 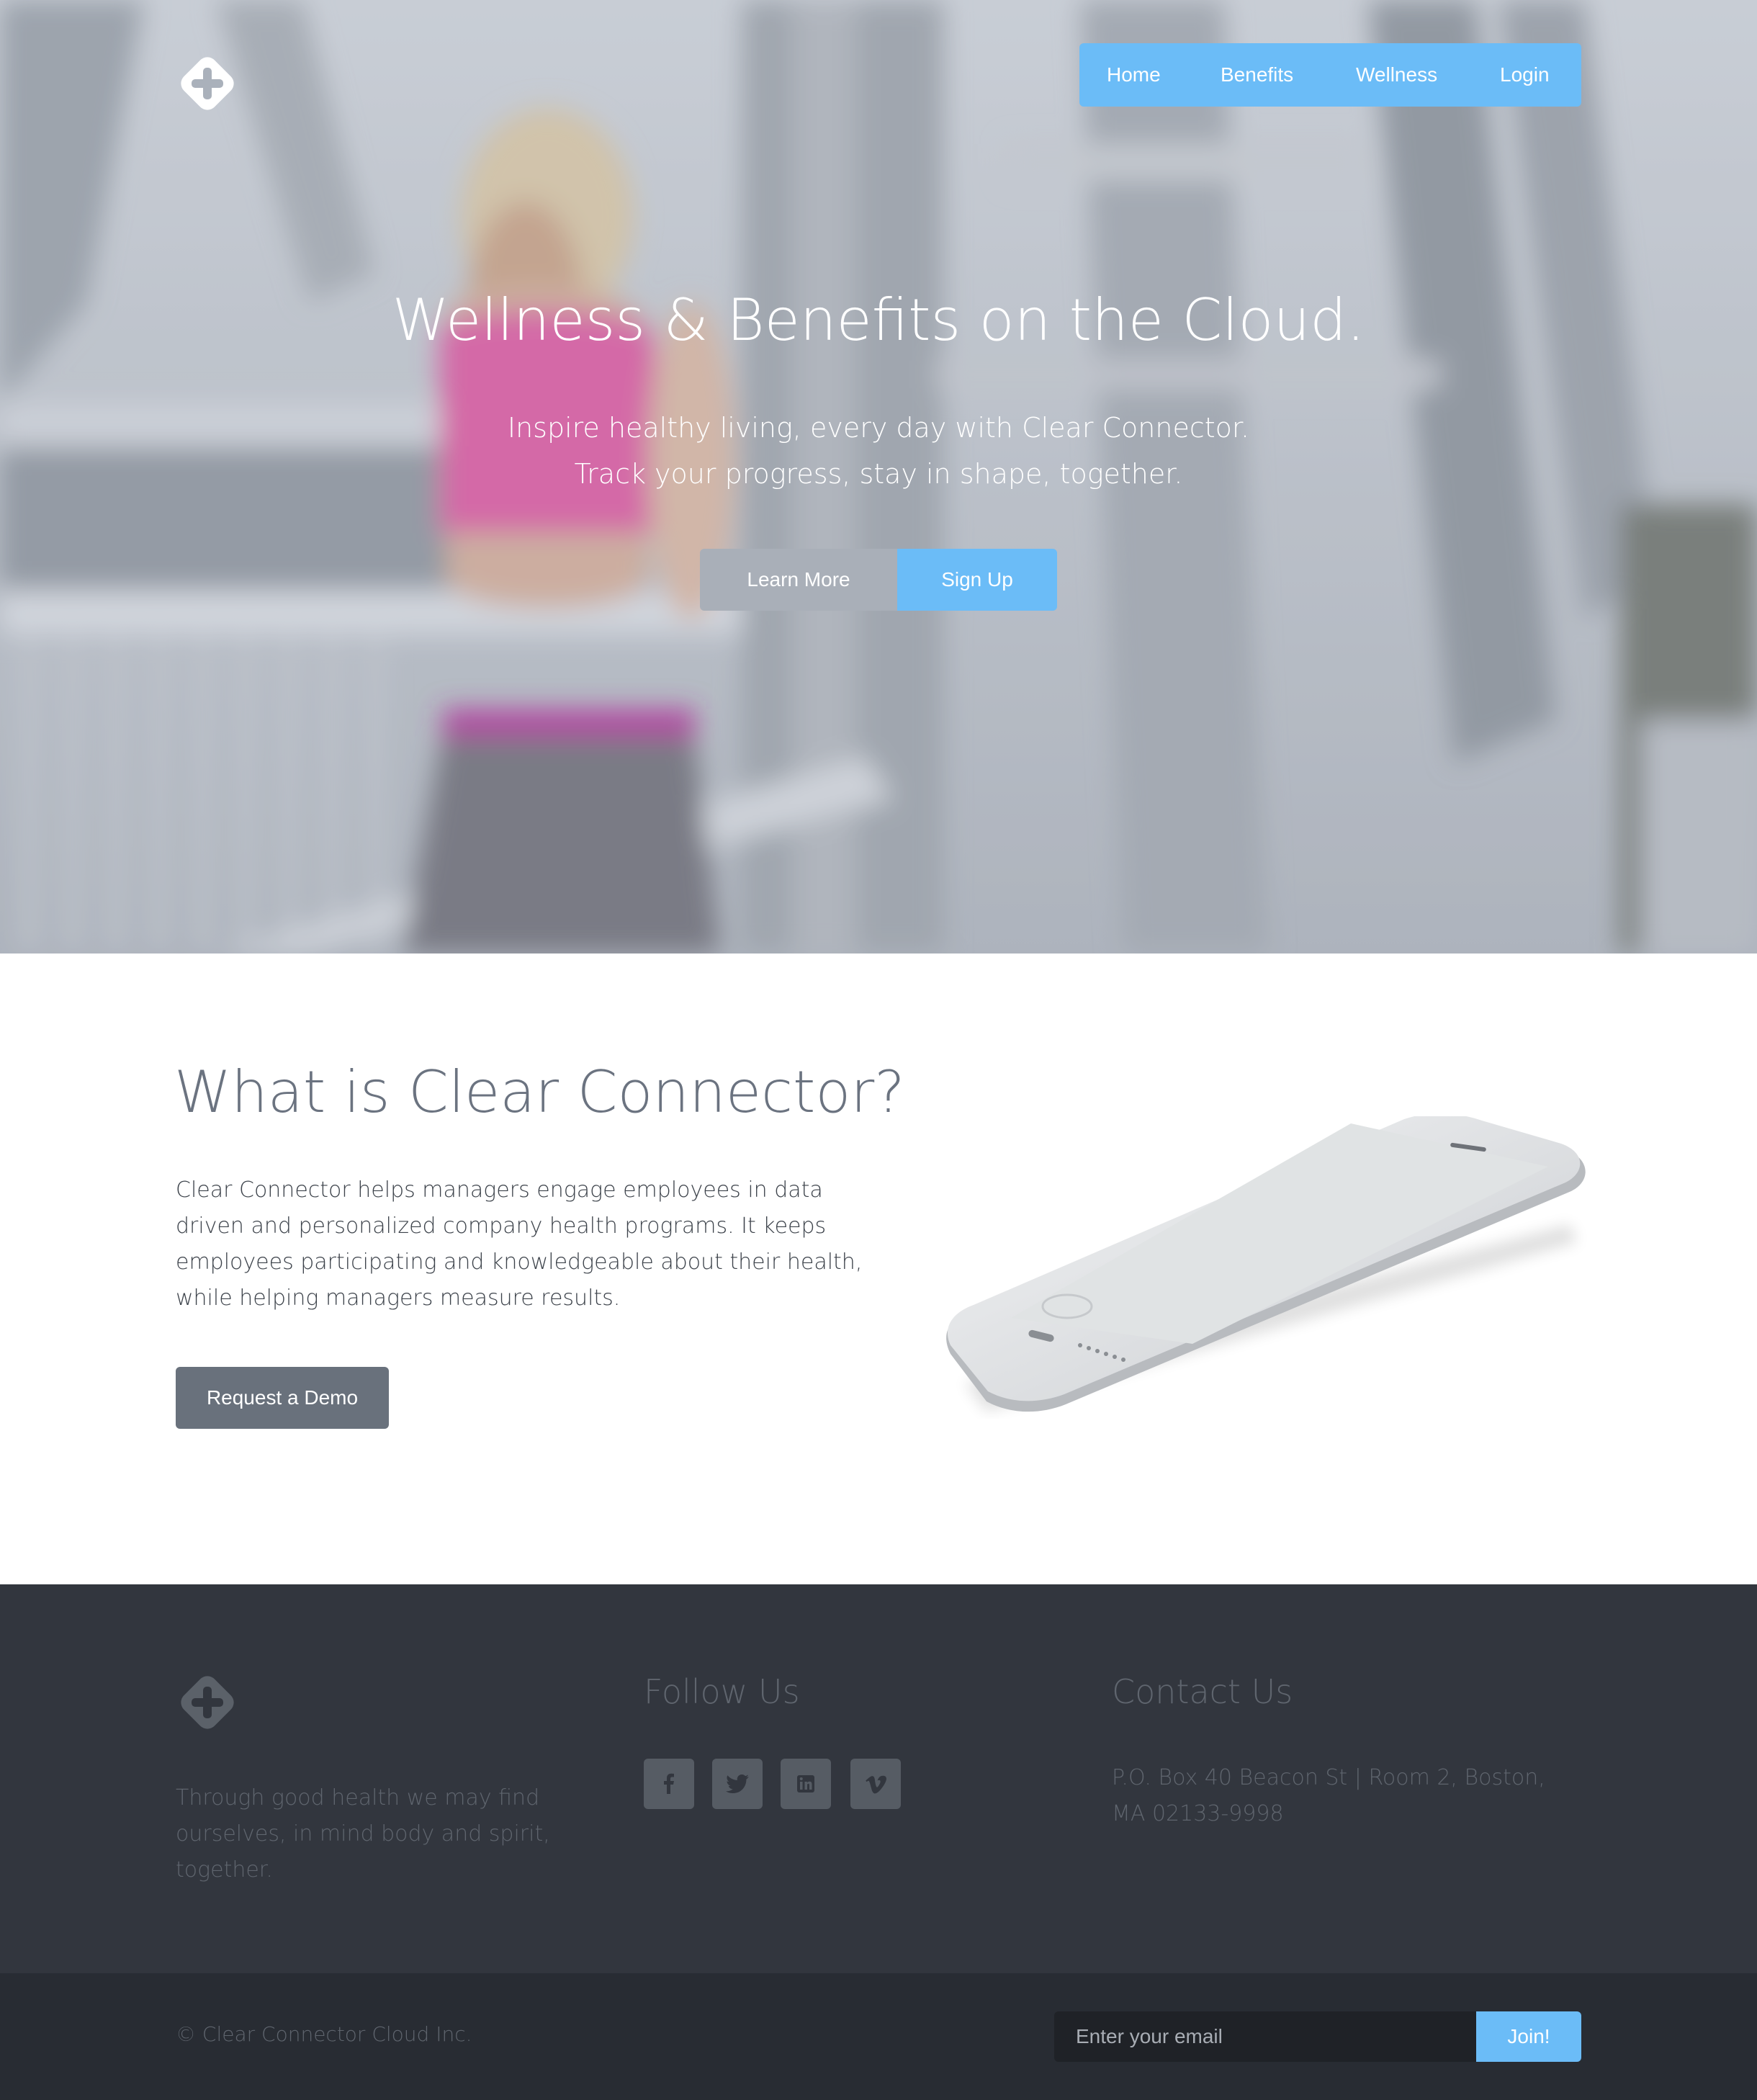 I want to click on logo-icon, so click(x=207, y=84).